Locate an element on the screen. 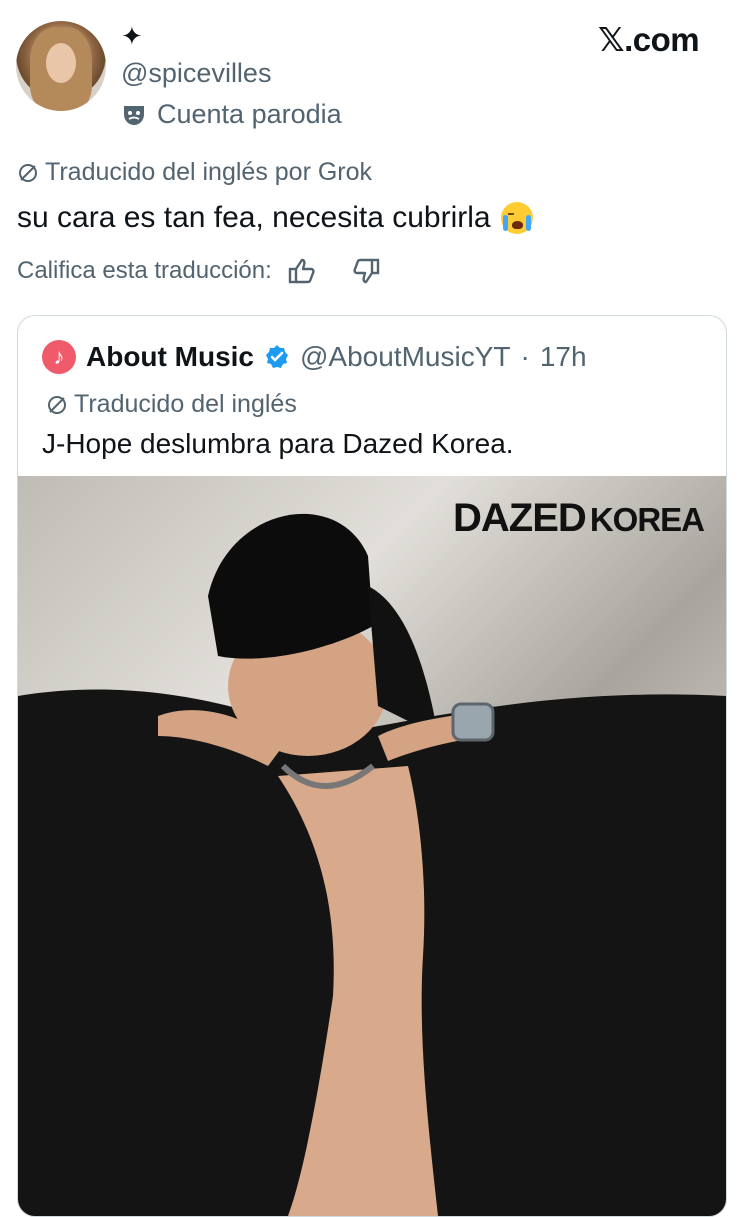 The height and width of the screenshot is (1217, 743). avatar-face is located at coordinates (61, 63).